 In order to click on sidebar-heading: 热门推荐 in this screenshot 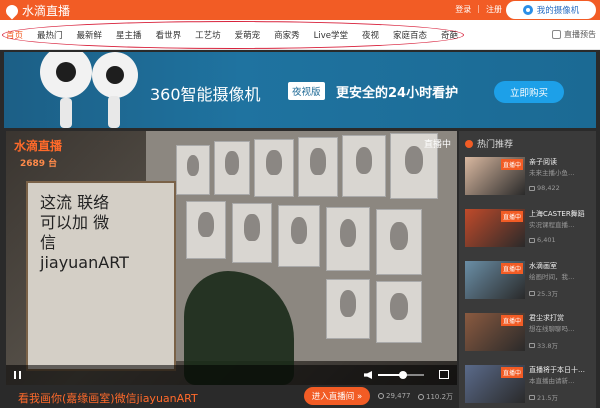, I will do `click(489, 143)`.